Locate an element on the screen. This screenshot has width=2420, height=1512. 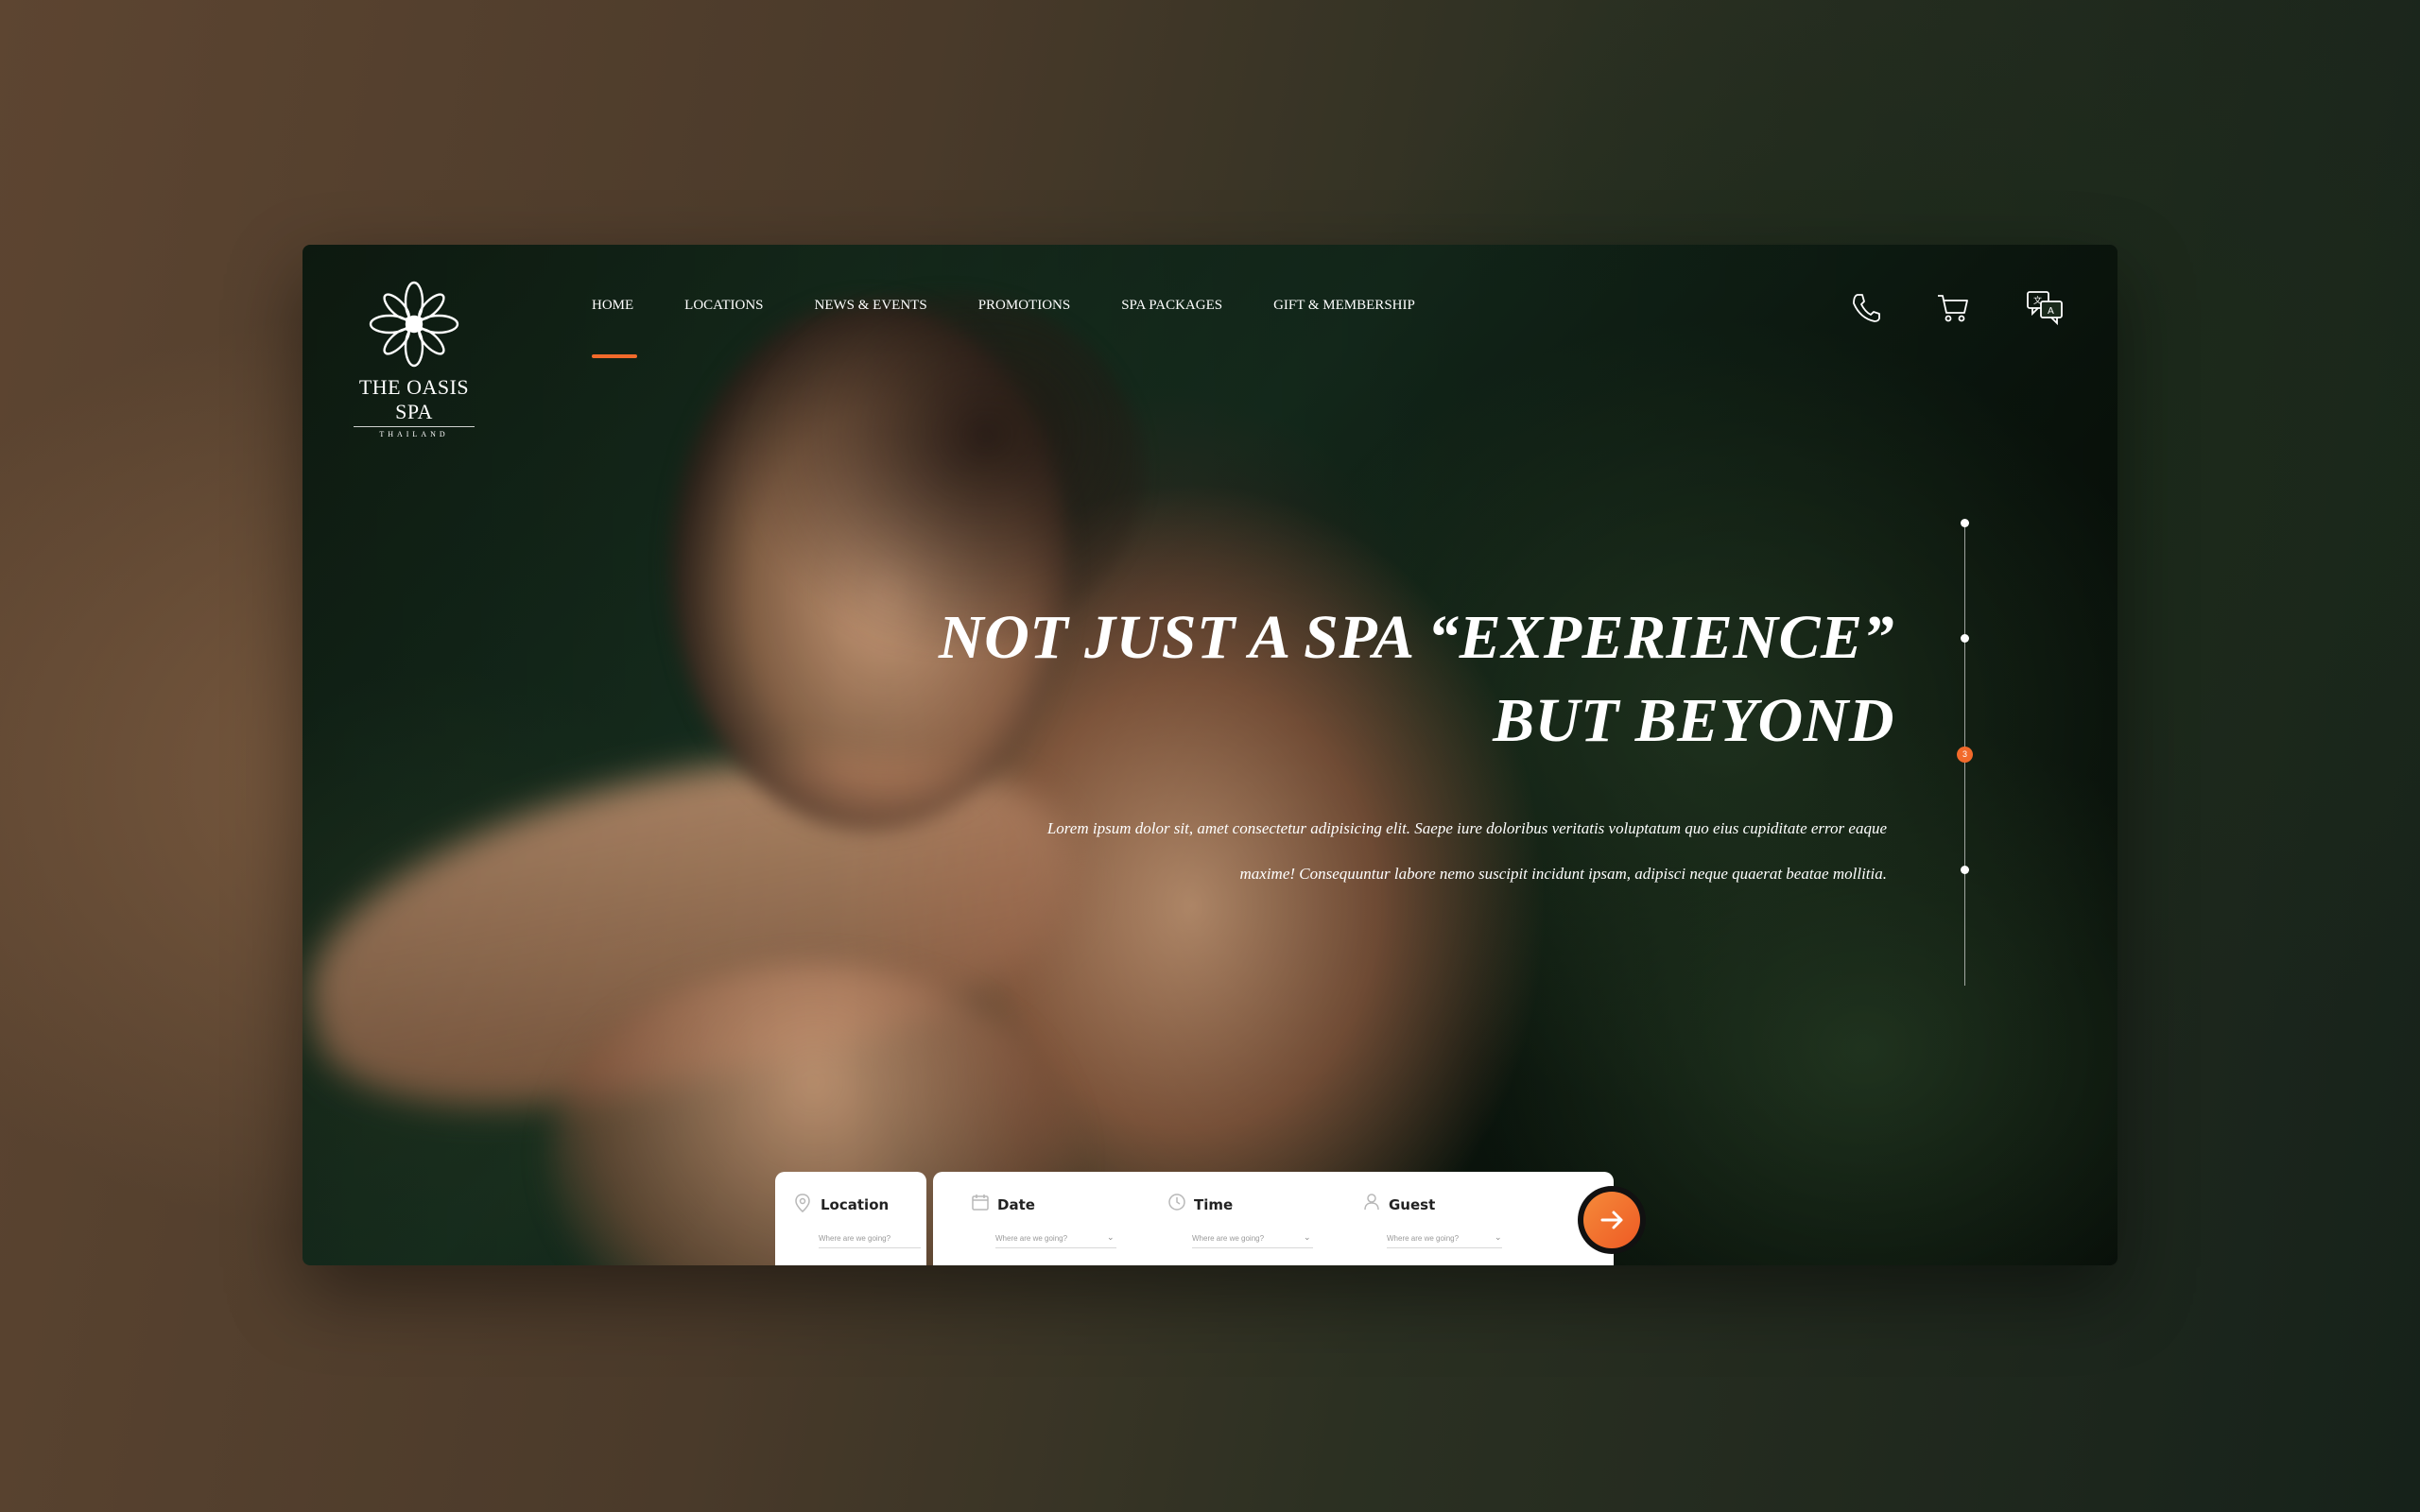
hero-title: NOT JUST A SPA “EXPERIENCE” BUT BEYOND is located at coordinates (1416, 679).